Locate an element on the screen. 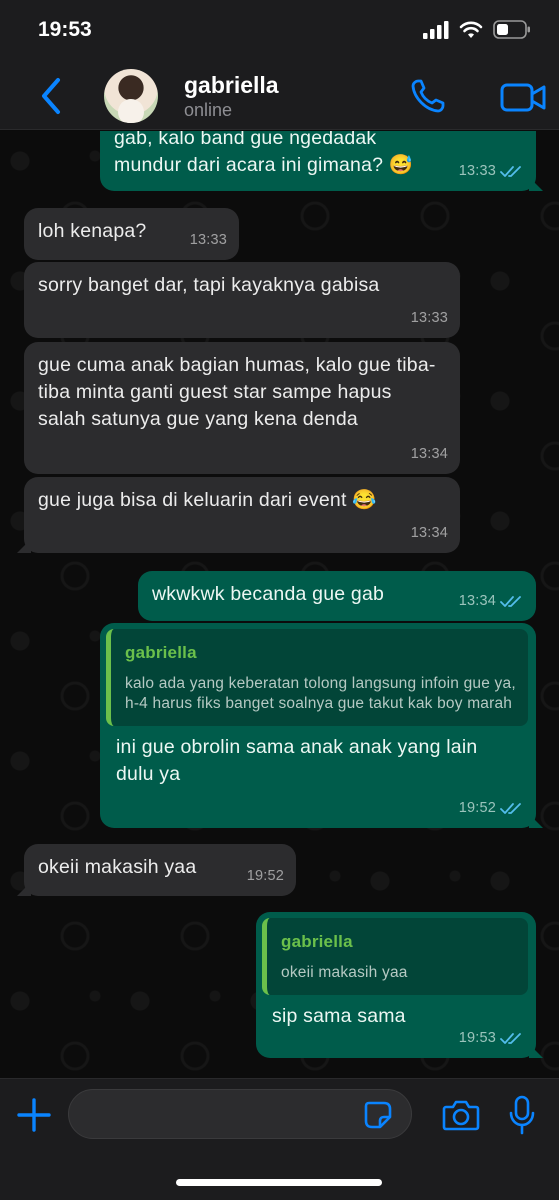 The height and width of the screenshot is (1200, 559). video-camera-icon is located at coordinates (523, 97).